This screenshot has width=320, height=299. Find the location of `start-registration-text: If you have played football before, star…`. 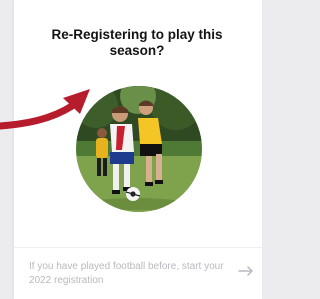

start-registration-text: If you have played football before, star… is located at coordinates (126, 273).